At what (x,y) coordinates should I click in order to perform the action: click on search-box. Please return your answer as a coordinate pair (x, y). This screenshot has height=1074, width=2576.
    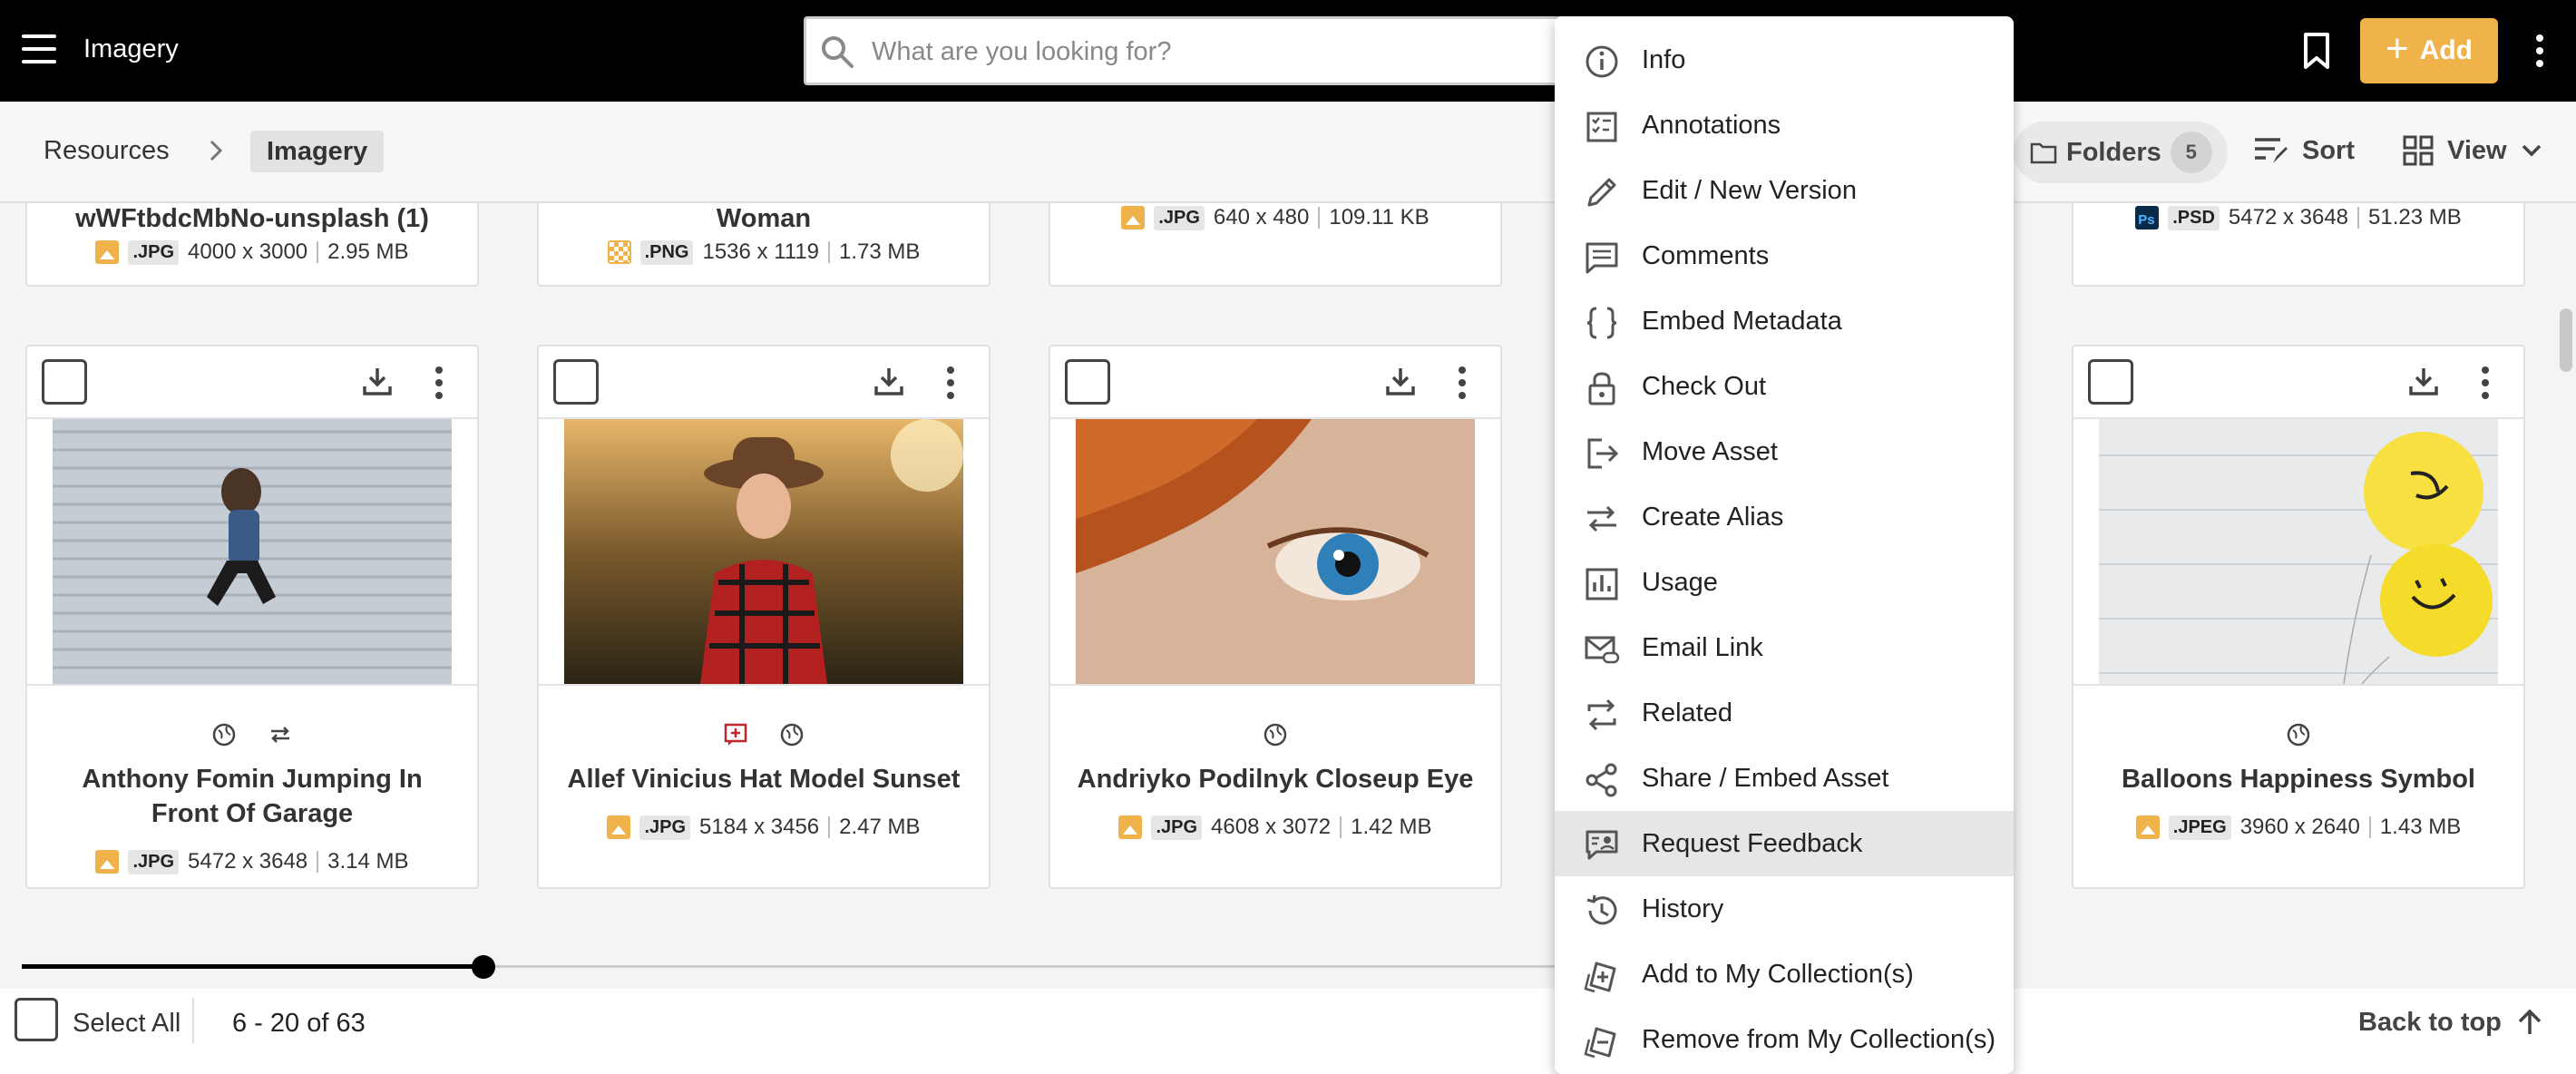
    Looking at the image, I should click on (1194, 50).